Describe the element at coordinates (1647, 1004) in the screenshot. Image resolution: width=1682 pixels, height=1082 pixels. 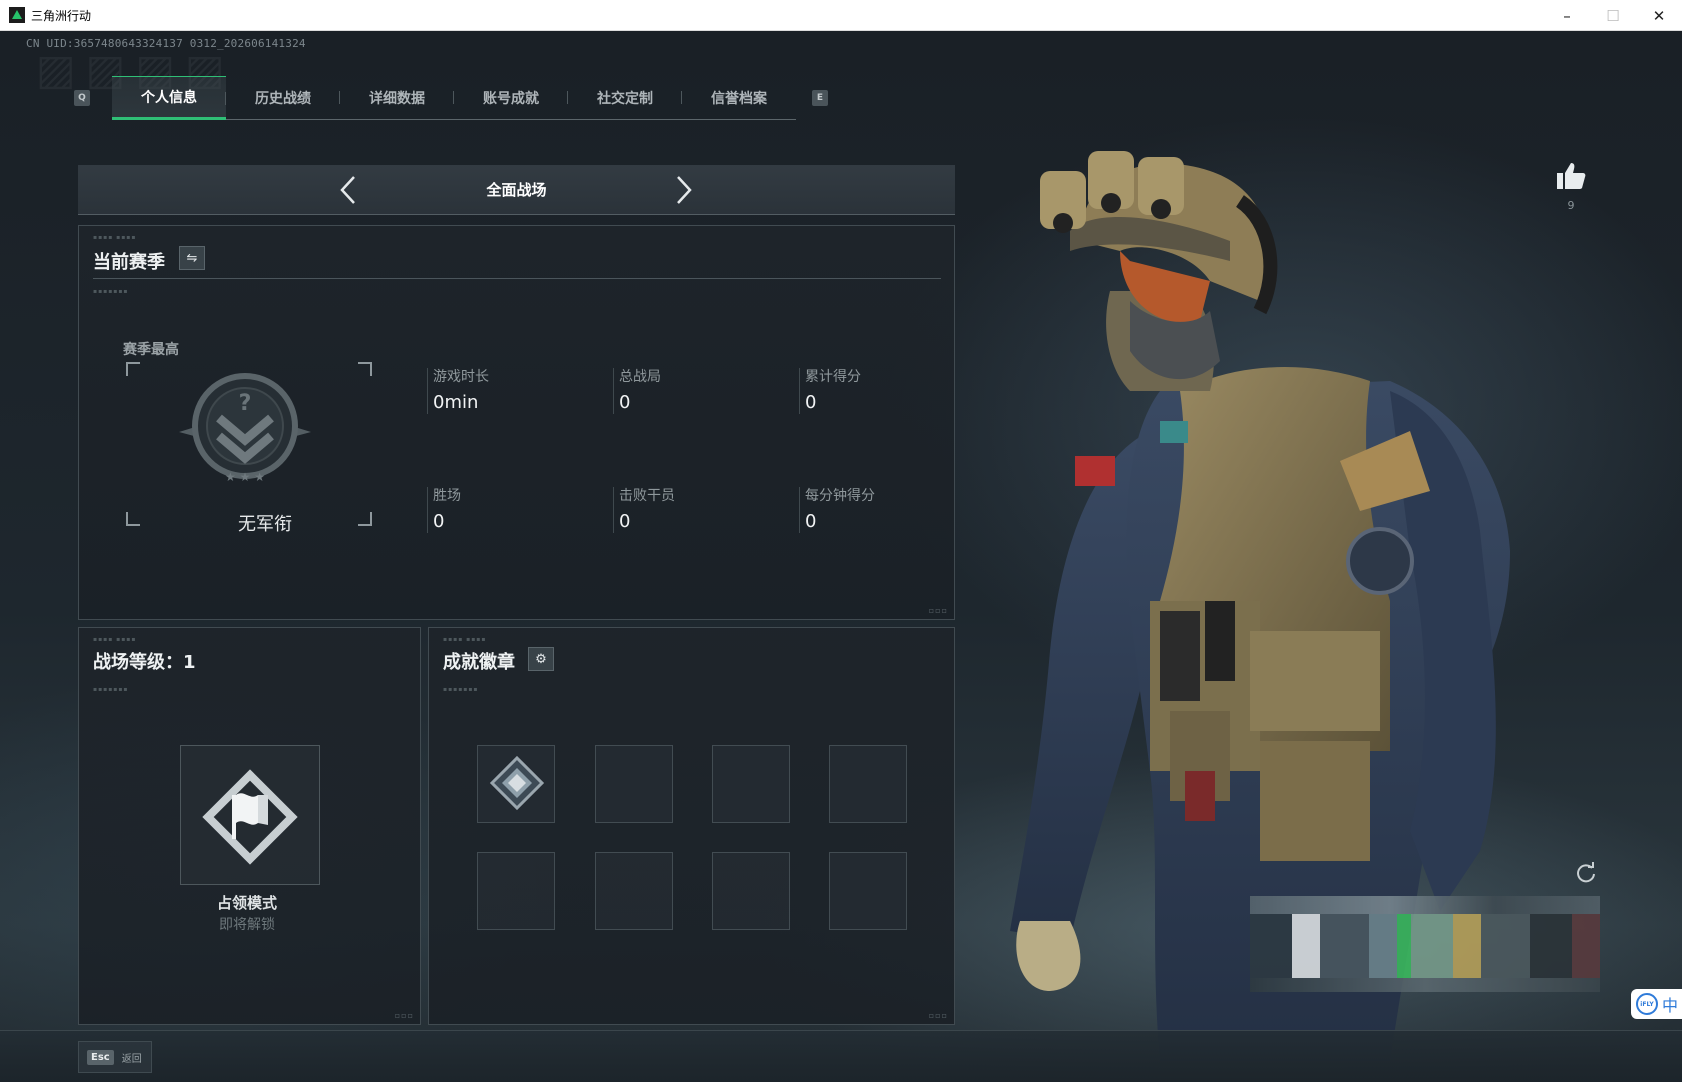
I see `ime-logo-icon: iFLY` at that location.